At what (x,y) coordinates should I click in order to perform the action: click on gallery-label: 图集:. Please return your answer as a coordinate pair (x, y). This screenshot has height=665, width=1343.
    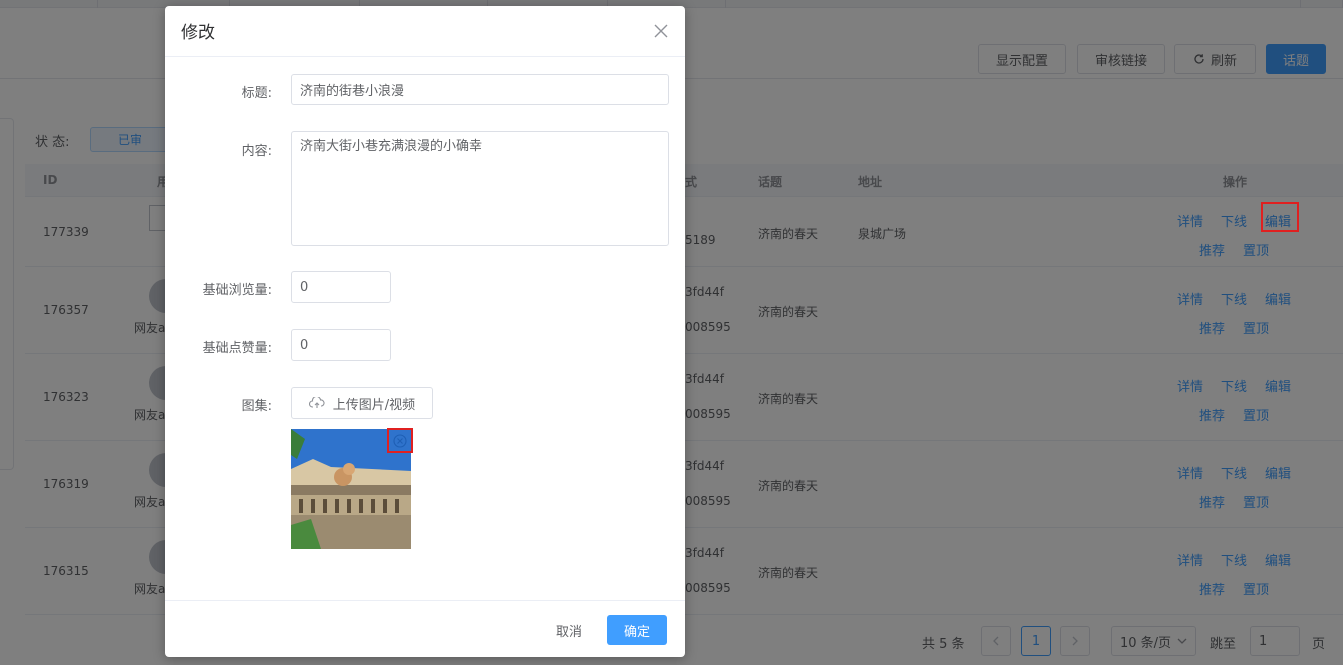
    Looking at the image, I should click on (256, 406).